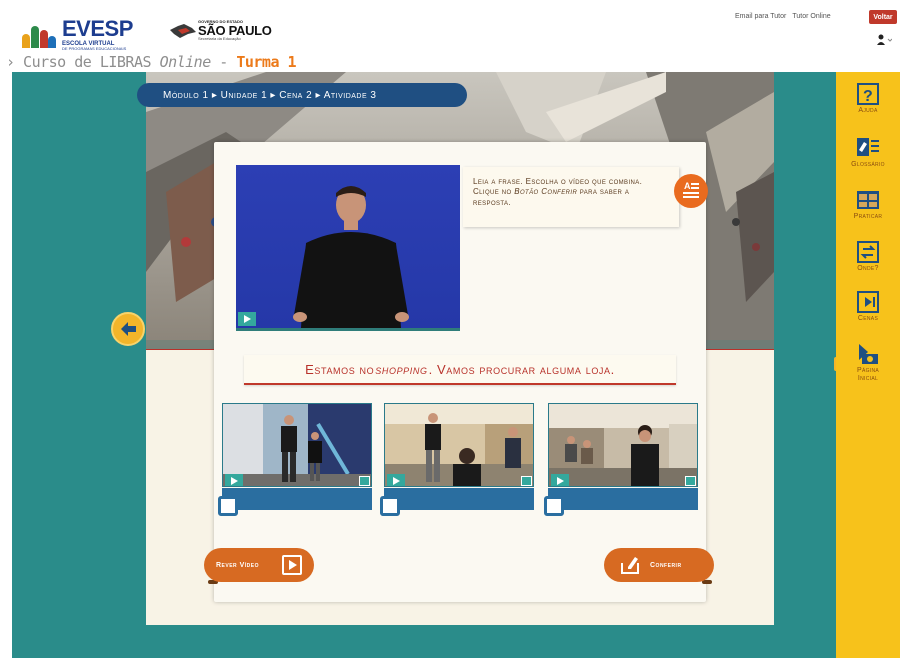 The height and width of the screenshot is (658, 900). I want to click on menu-item-ajuda: ? Ajuda, so click(868, 98).